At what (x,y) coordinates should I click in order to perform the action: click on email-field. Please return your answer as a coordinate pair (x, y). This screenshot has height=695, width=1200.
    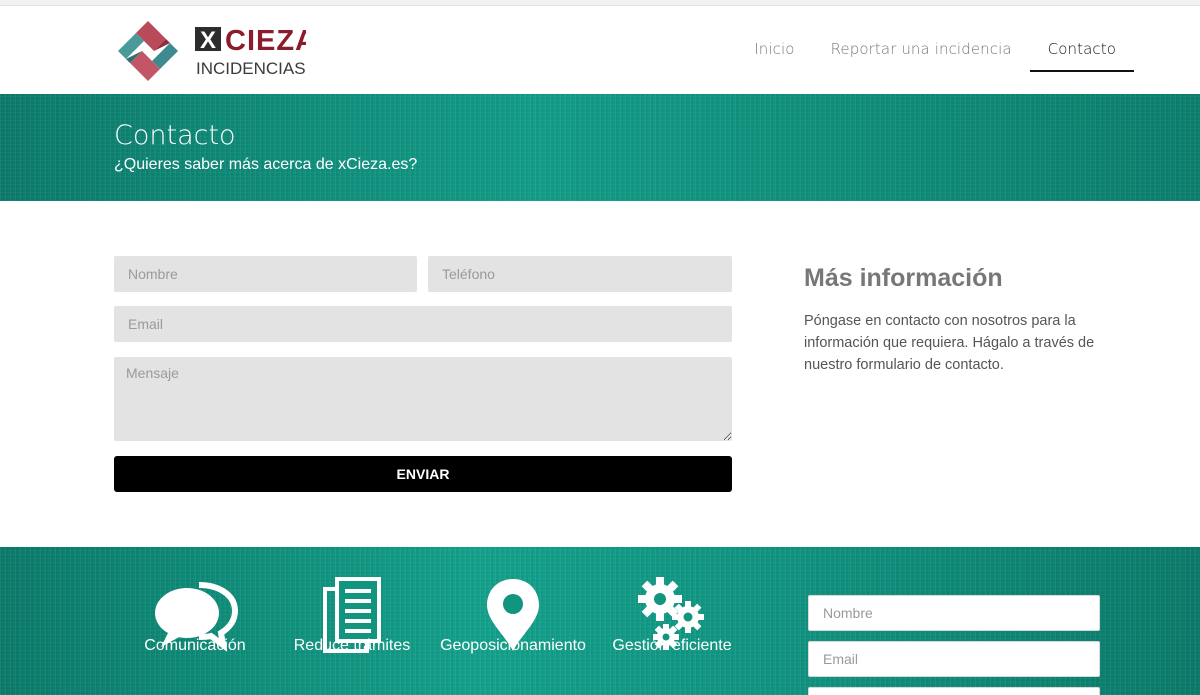
    Looking at the image, I should click on (423, 324).